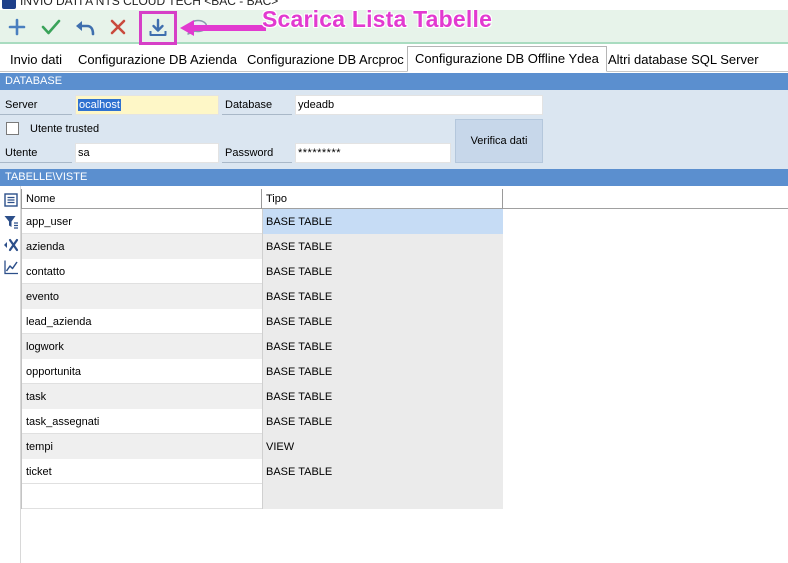 The width and height of the screenshot is (788, 563). Describe the element at coordinates (36, 155) in the screenshot. I see `user-label: Utente` at that location.